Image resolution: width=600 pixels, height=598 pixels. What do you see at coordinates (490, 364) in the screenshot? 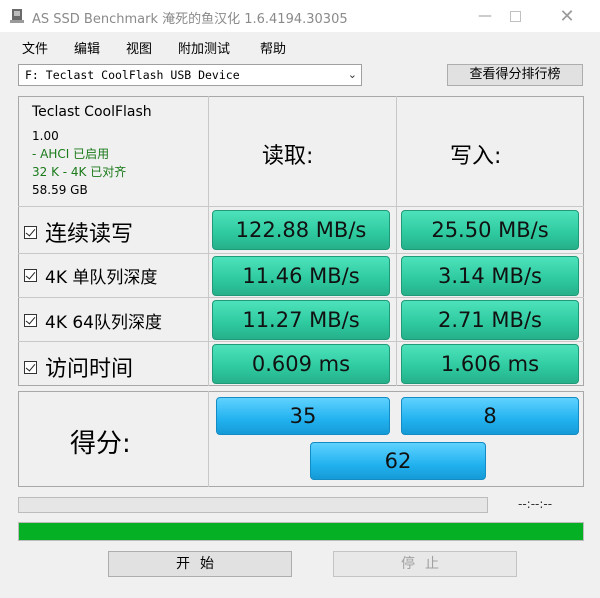
I see `access-write-value: 1.606 ms` at bounding box center [490, 364].